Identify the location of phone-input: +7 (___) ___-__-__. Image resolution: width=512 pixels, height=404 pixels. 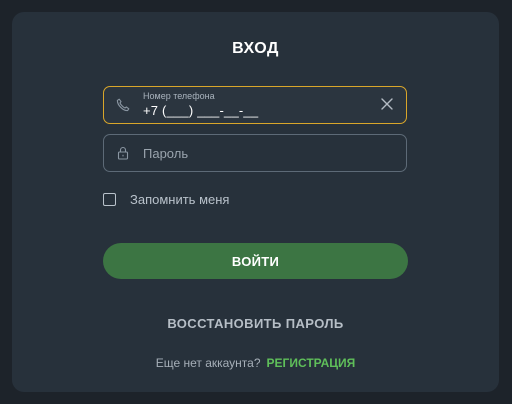
(200, 110).